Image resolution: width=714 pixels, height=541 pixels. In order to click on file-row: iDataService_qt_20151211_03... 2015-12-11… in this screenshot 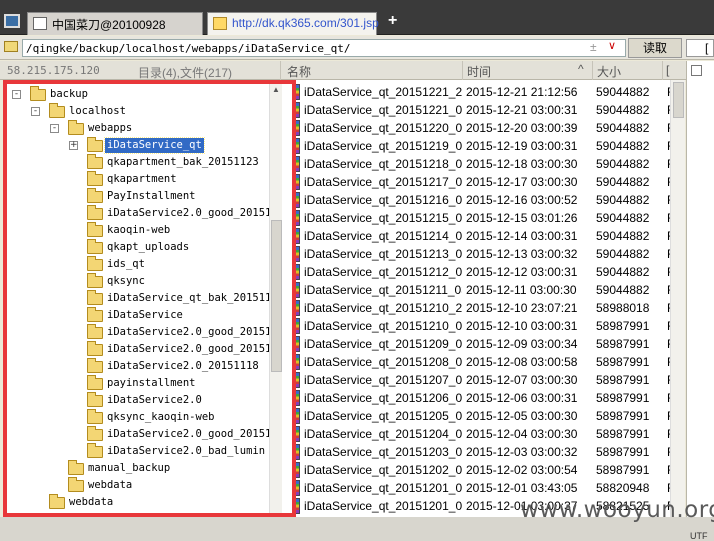, I will do `click(490, 290)`.